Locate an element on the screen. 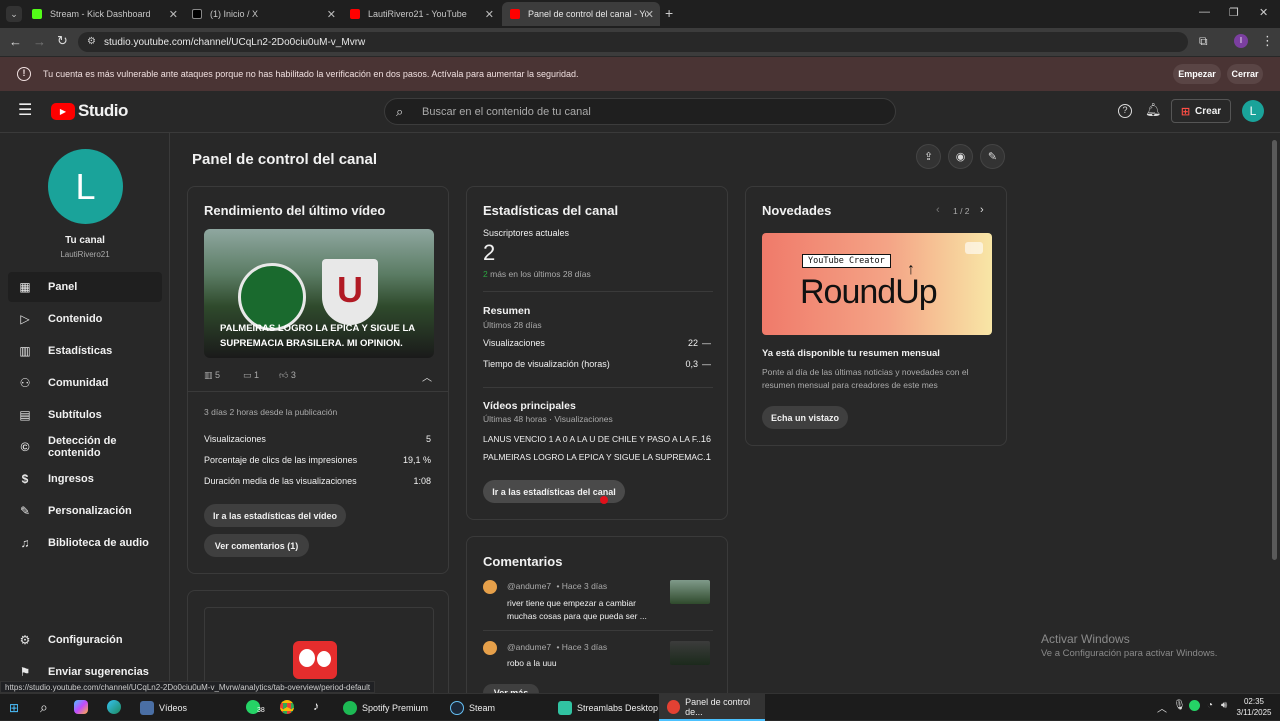 The height and width of the screenshot is (721, 1280). subtitles-icon: ▤ is located at coordinates (25, 415).